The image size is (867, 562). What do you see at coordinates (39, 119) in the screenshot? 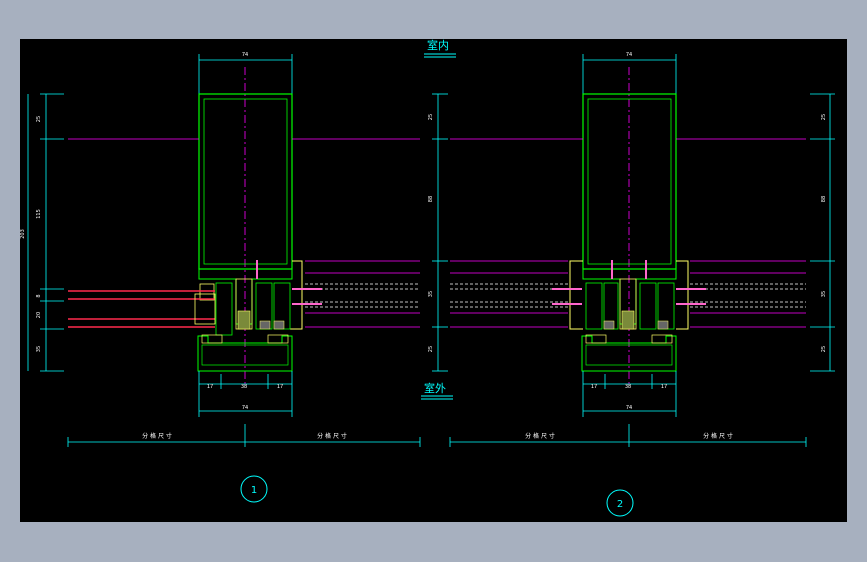
I see `d1-vdim-1: 25` at bounding box center [39, 119].